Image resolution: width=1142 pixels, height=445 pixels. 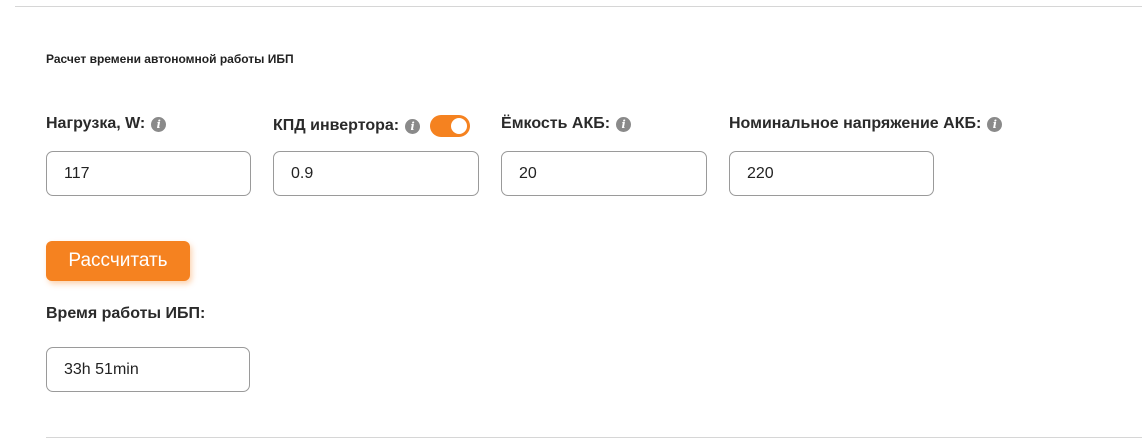 I want to click on top-divider, so click(x=578, y=6).